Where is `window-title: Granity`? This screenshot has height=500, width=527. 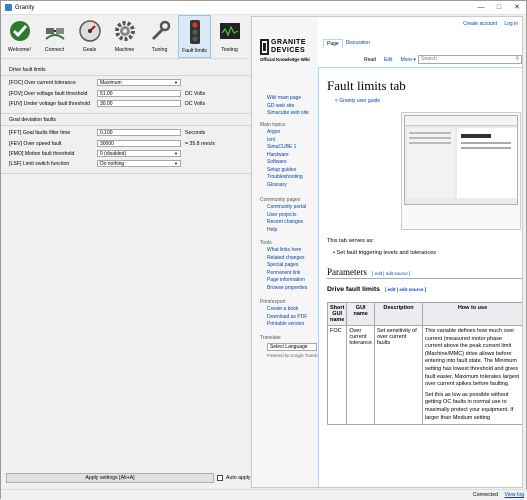
window-title: Granity is located at coordinates (25, 7).